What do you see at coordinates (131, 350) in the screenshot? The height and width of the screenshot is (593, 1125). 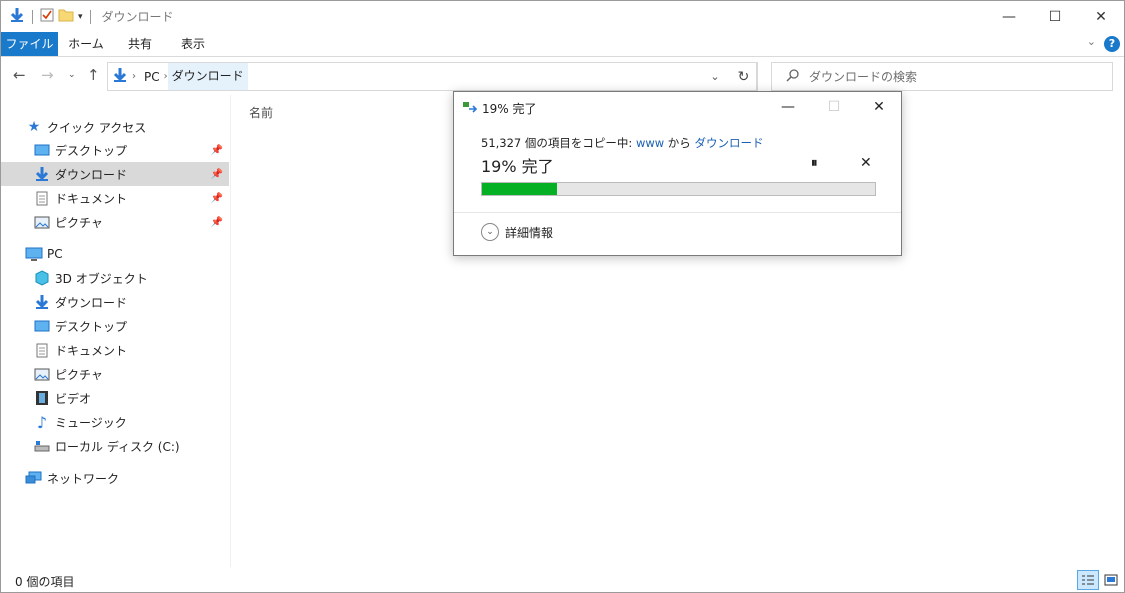 I see `sidebar-item-pc-documents: ドキュメント` at bounding box center [131, 350].